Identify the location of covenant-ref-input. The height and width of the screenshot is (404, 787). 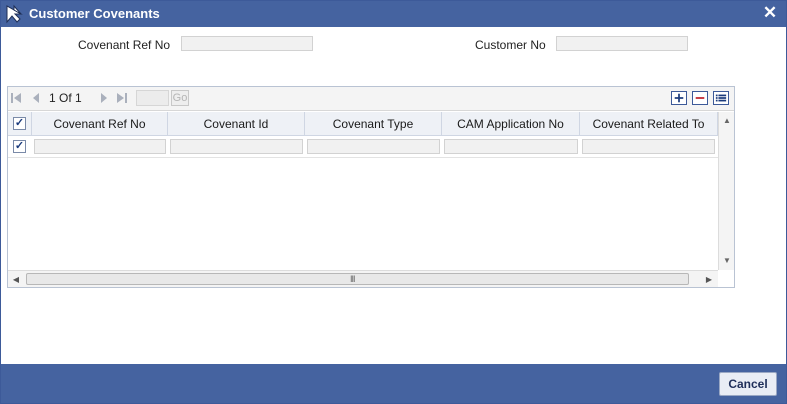
(247, 43).